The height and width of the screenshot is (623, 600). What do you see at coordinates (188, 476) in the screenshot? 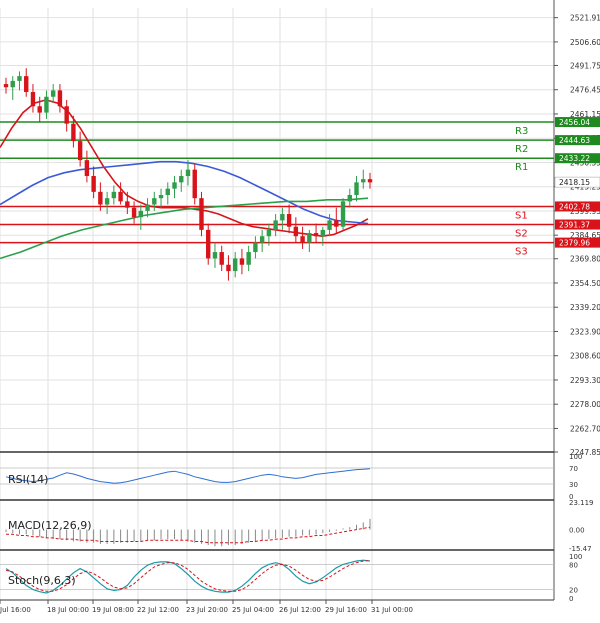
I see `rsi-line` at bounding box center [188, 476].